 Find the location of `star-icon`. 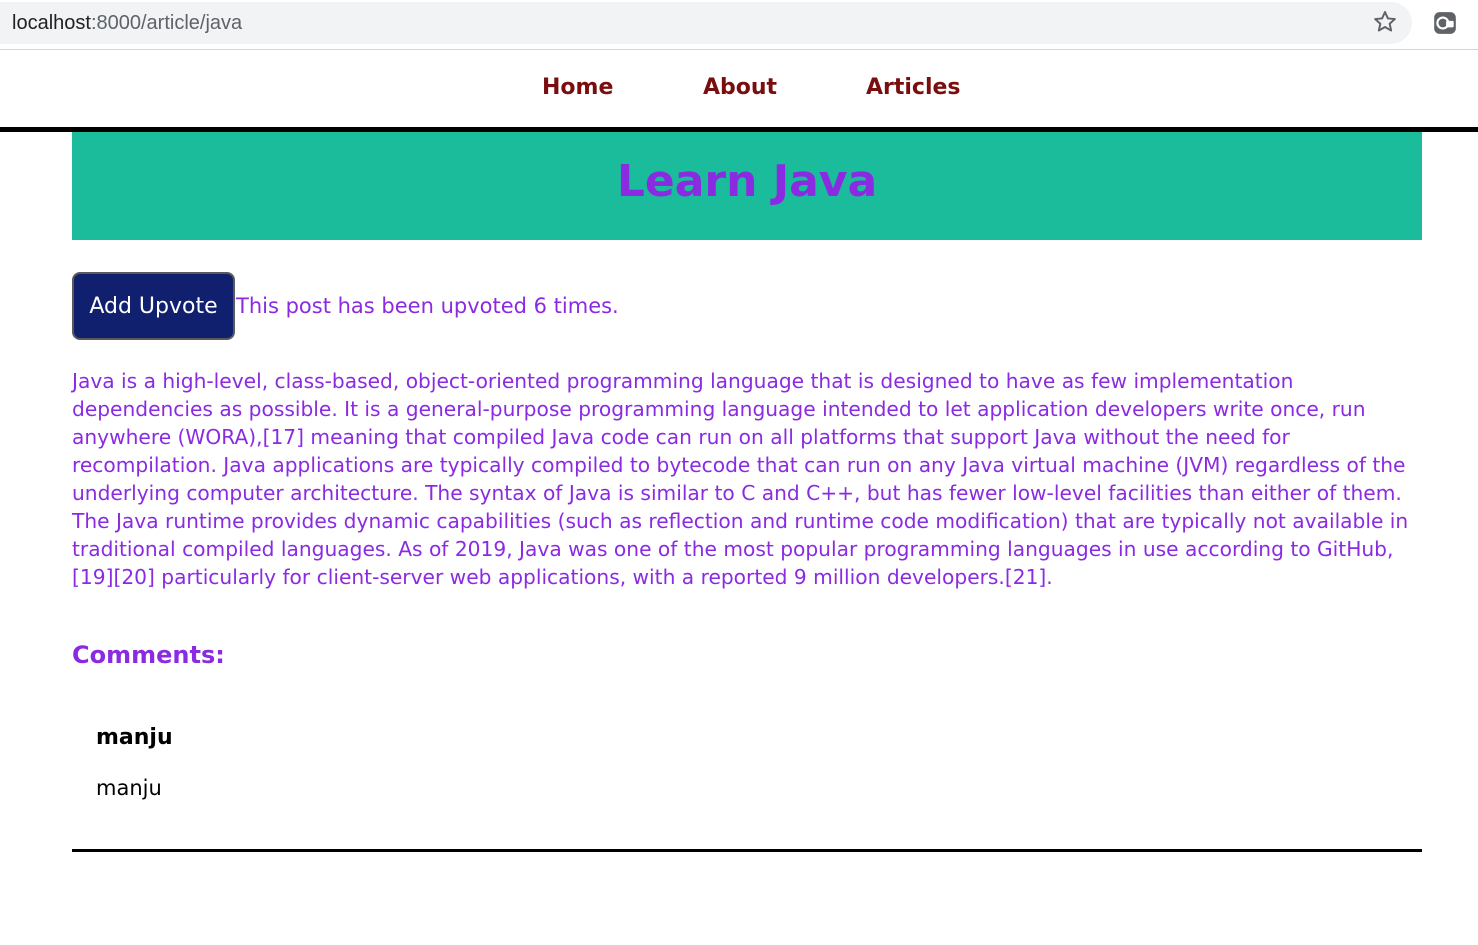

star-icon is located at coordinates (1385, 22).